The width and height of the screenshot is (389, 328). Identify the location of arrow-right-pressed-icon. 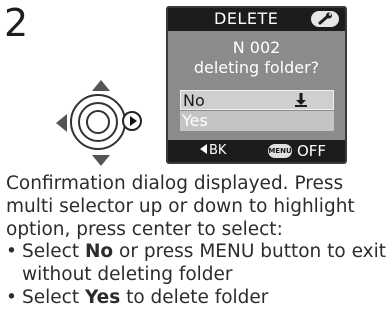
(132, 121).